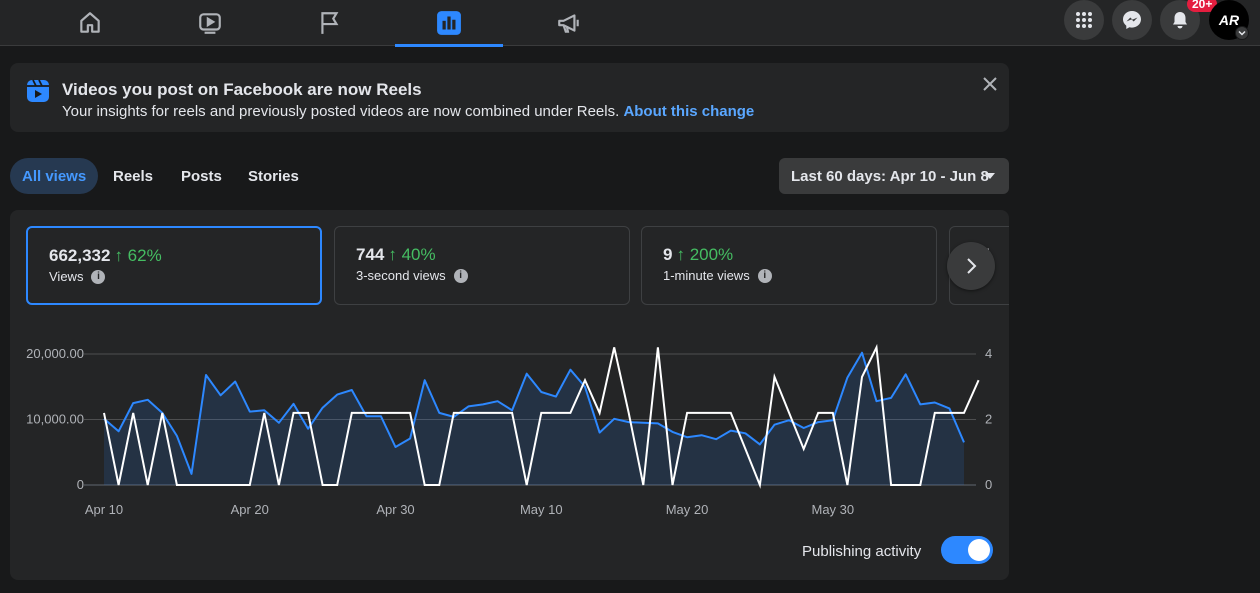 This screenshot has width=1260, height=593. What do you see at coordinates (832, 509) in the screenshot?
I see `x-tick-label: May 30` at bounding box center [832, 509].